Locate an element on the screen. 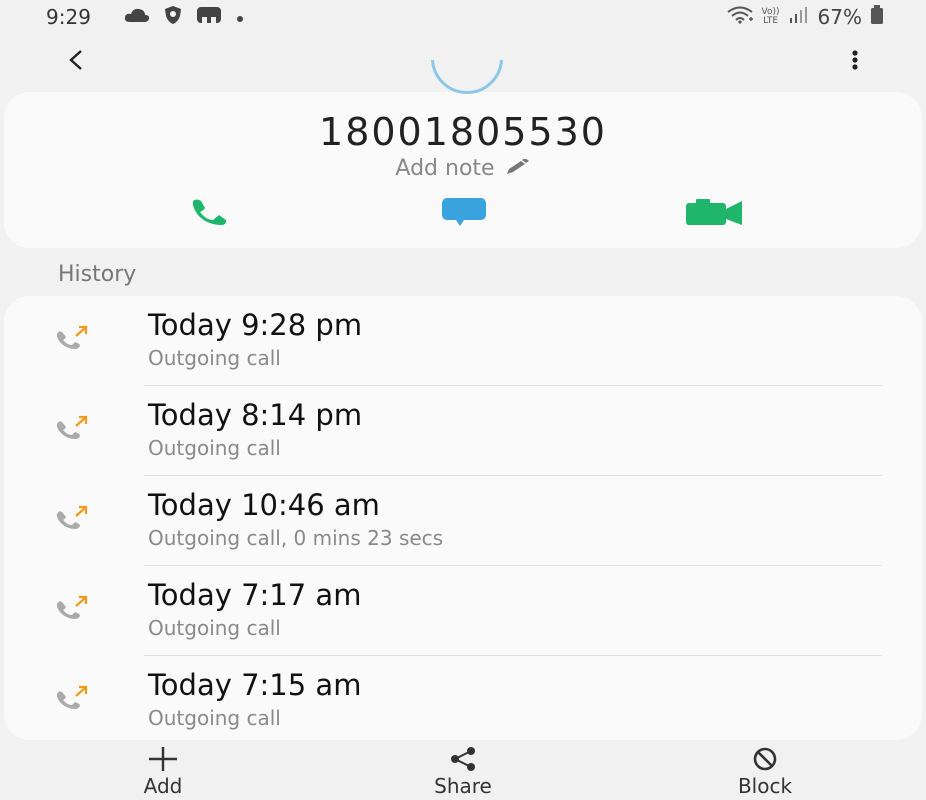 The width and height of the screenshot is (926, 800). phone-number: 18001805530 is located at coordinates (463, 132).